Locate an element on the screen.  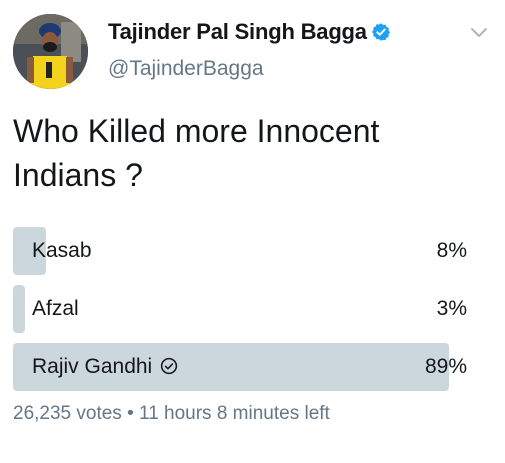
poll-option-afzal: Afzal 3% is located at coordinates (243, 309).